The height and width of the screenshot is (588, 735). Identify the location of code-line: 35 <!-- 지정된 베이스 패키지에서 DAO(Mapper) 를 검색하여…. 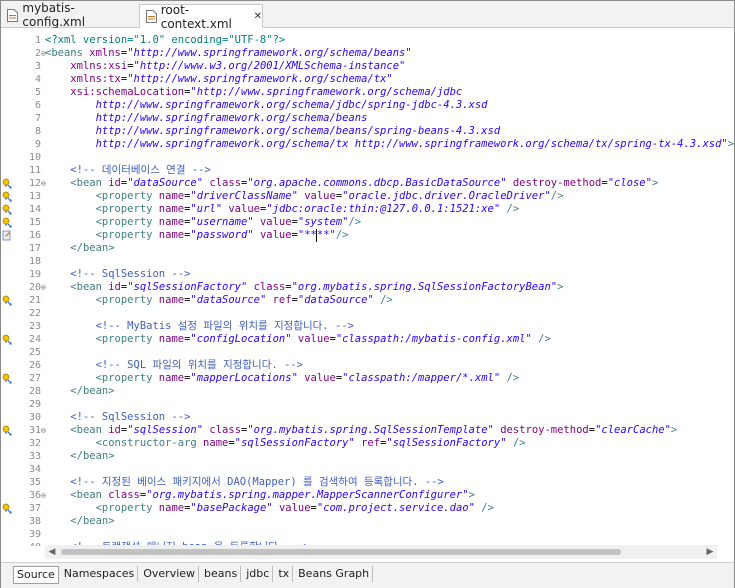
(367, 482).